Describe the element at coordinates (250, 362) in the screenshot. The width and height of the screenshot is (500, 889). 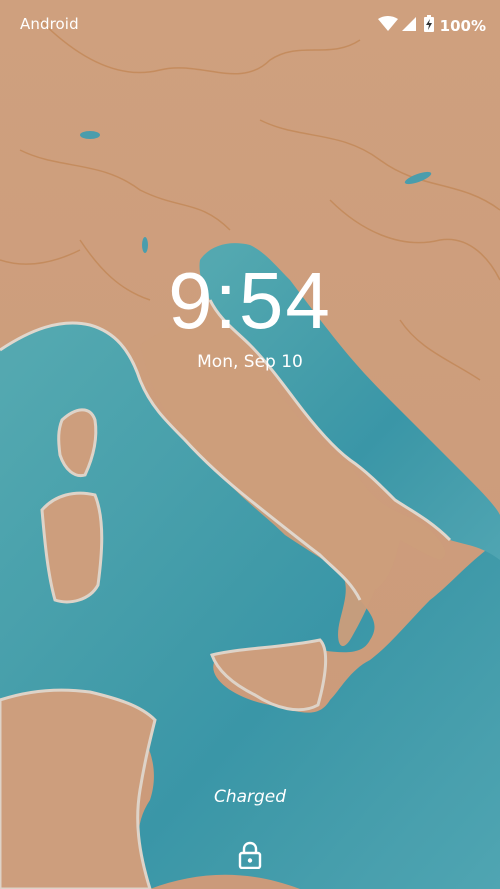
I see `lockscreen-date: Mon, Sep 10` at that location.